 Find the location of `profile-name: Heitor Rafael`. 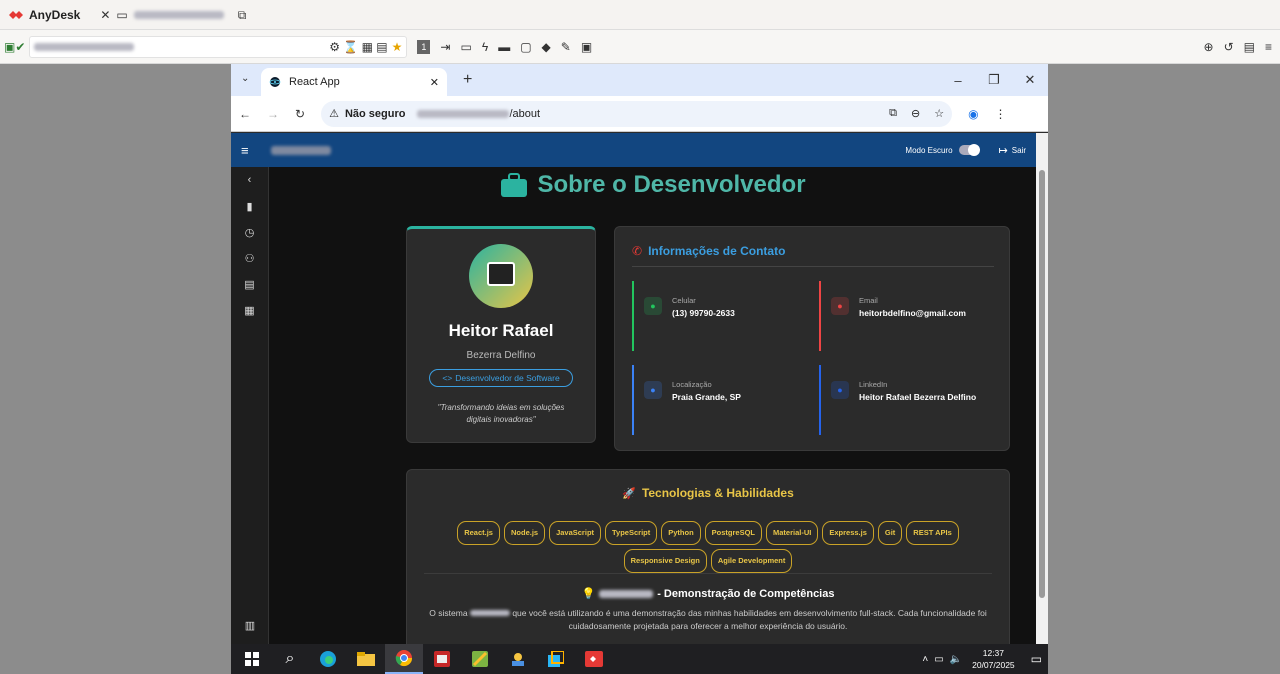

profile-name: Heitor Rafael is located at coordinates (501, 330).